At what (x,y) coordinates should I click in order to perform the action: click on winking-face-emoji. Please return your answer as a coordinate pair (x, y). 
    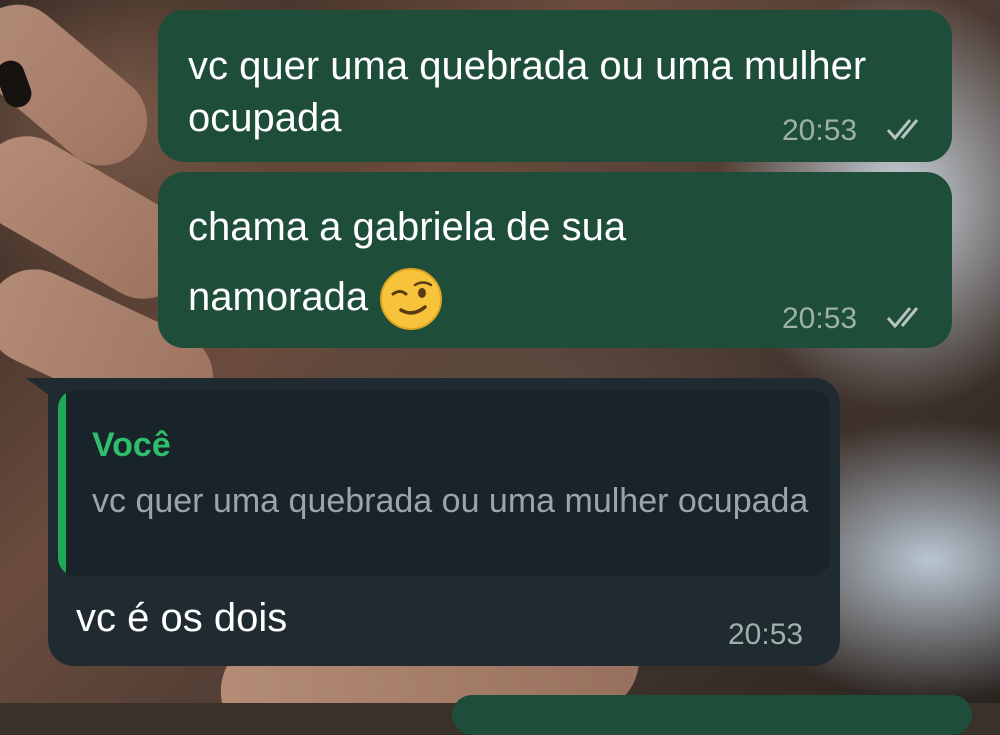
    Looking at the image, I should click on (411, 299).